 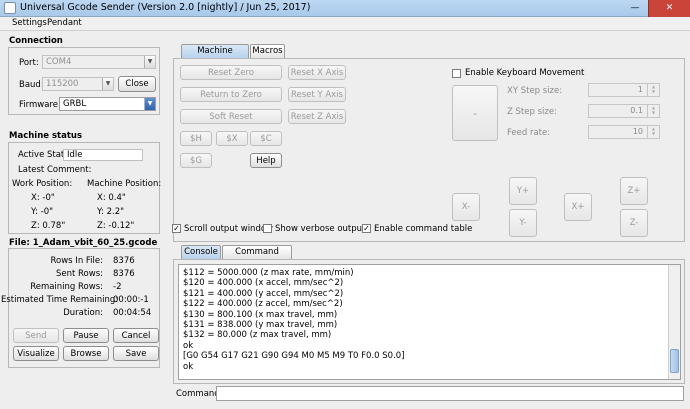 What do you see at coordinates (231, 72) in the screenshot?
I see `reset-zero-button: Reset Zero` at bounding box center [231, 72].